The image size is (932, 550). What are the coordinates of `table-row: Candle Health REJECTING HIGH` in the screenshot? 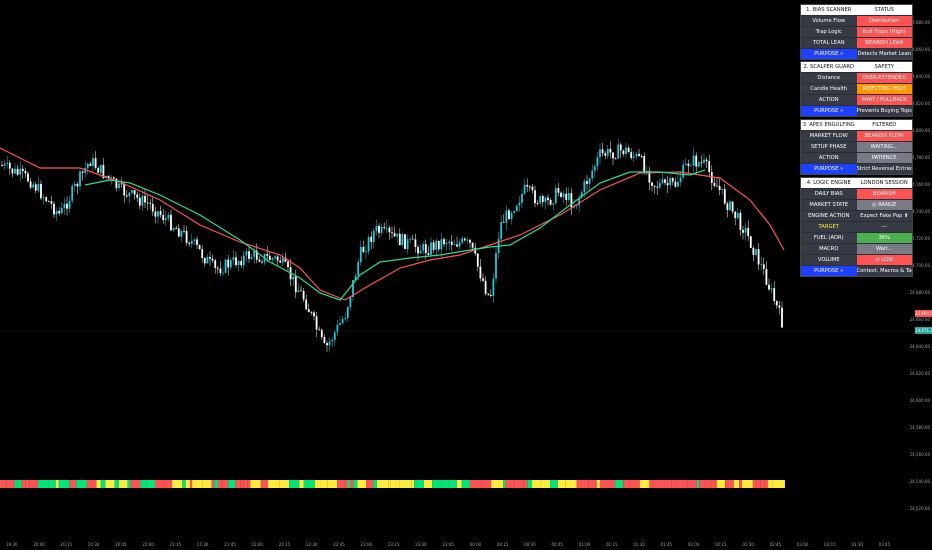 It's located at (856, 88).